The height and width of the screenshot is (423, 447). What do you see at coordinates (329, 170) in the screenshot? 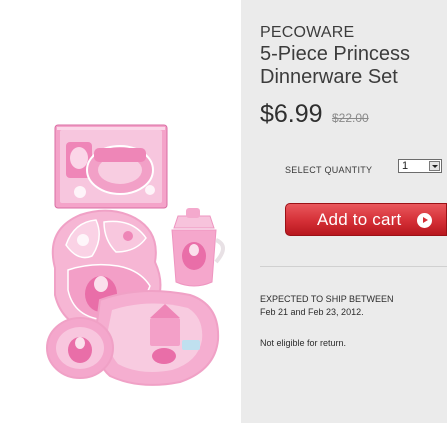
I see `quantity-label: SELECT QUANTITY` at bounding box center [329, 170].